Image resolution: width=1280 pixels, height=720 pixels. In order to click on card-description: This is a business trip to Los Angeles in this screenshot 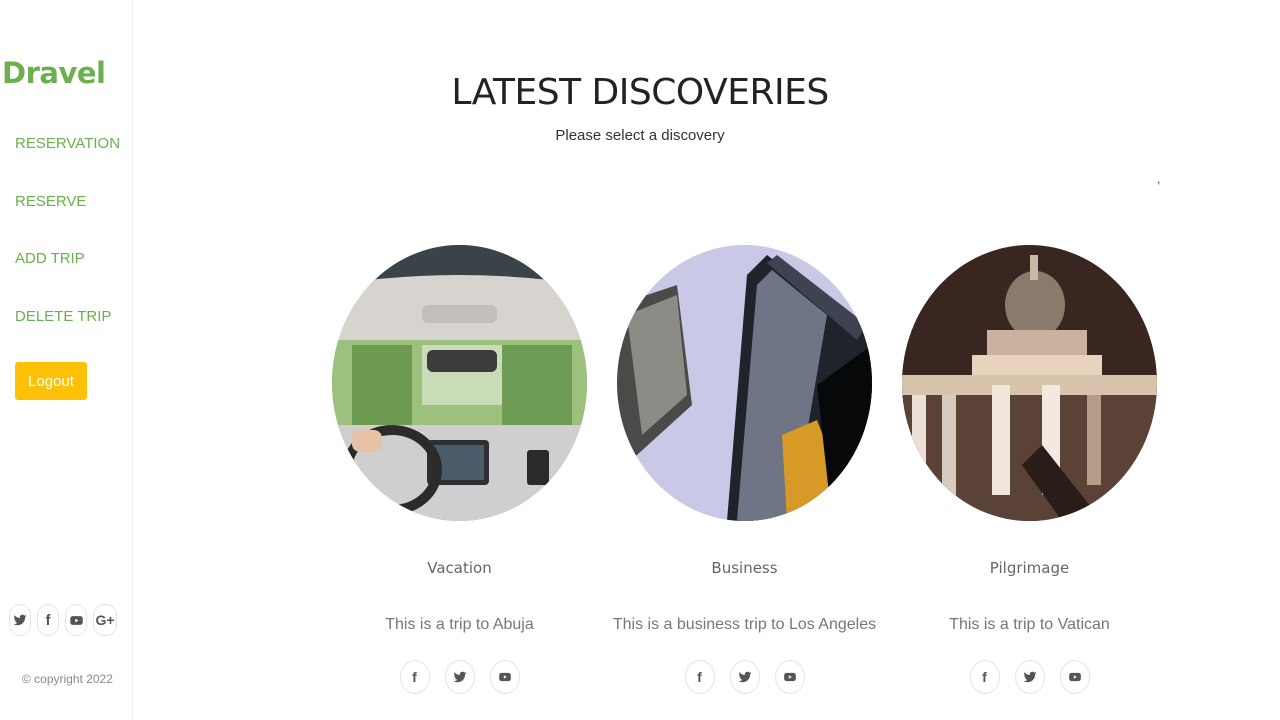, I will do `click(744, 624)`.